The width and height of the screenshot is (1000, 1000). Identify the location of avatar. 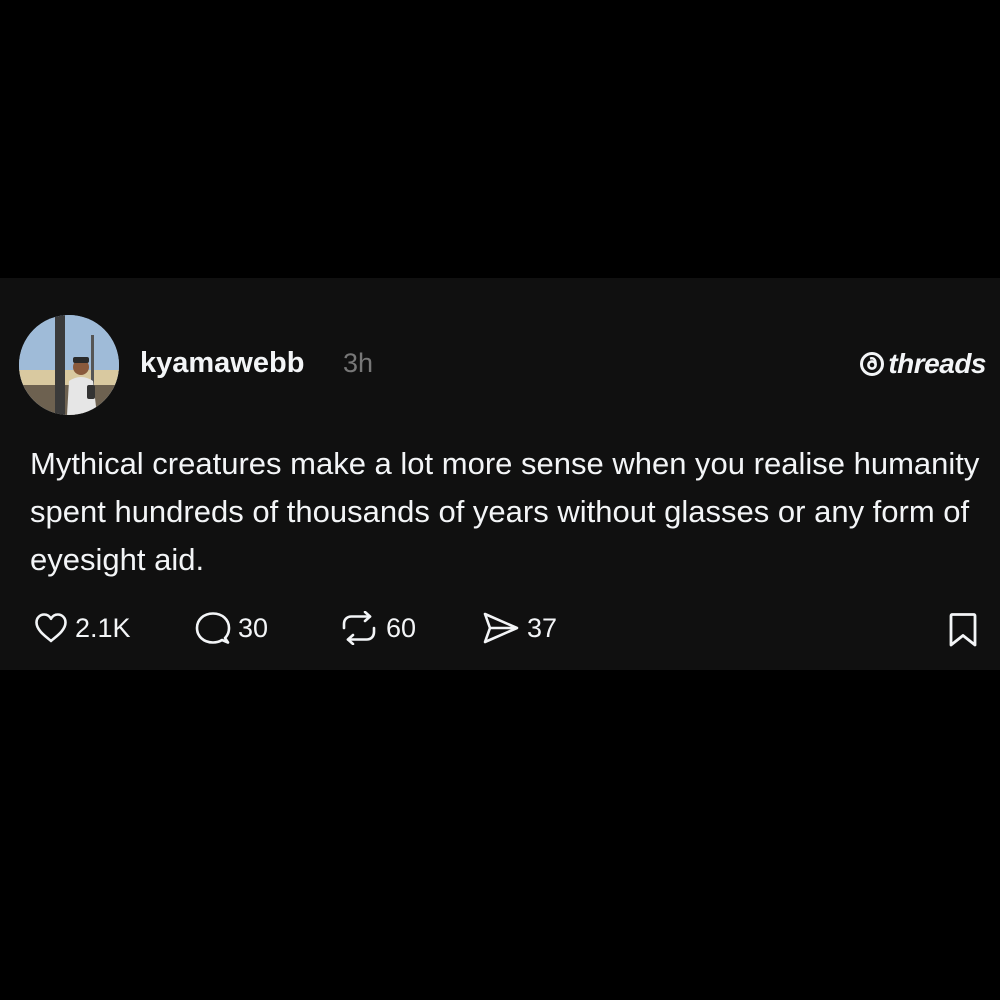
(69, 365).